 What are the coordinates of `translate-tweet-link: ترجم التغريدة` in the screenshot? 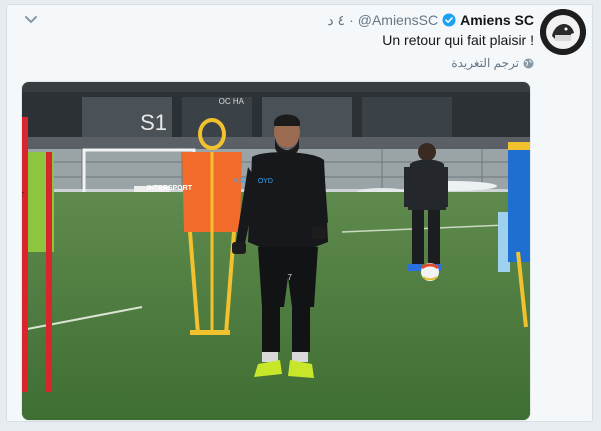 It's located at (492, 63).